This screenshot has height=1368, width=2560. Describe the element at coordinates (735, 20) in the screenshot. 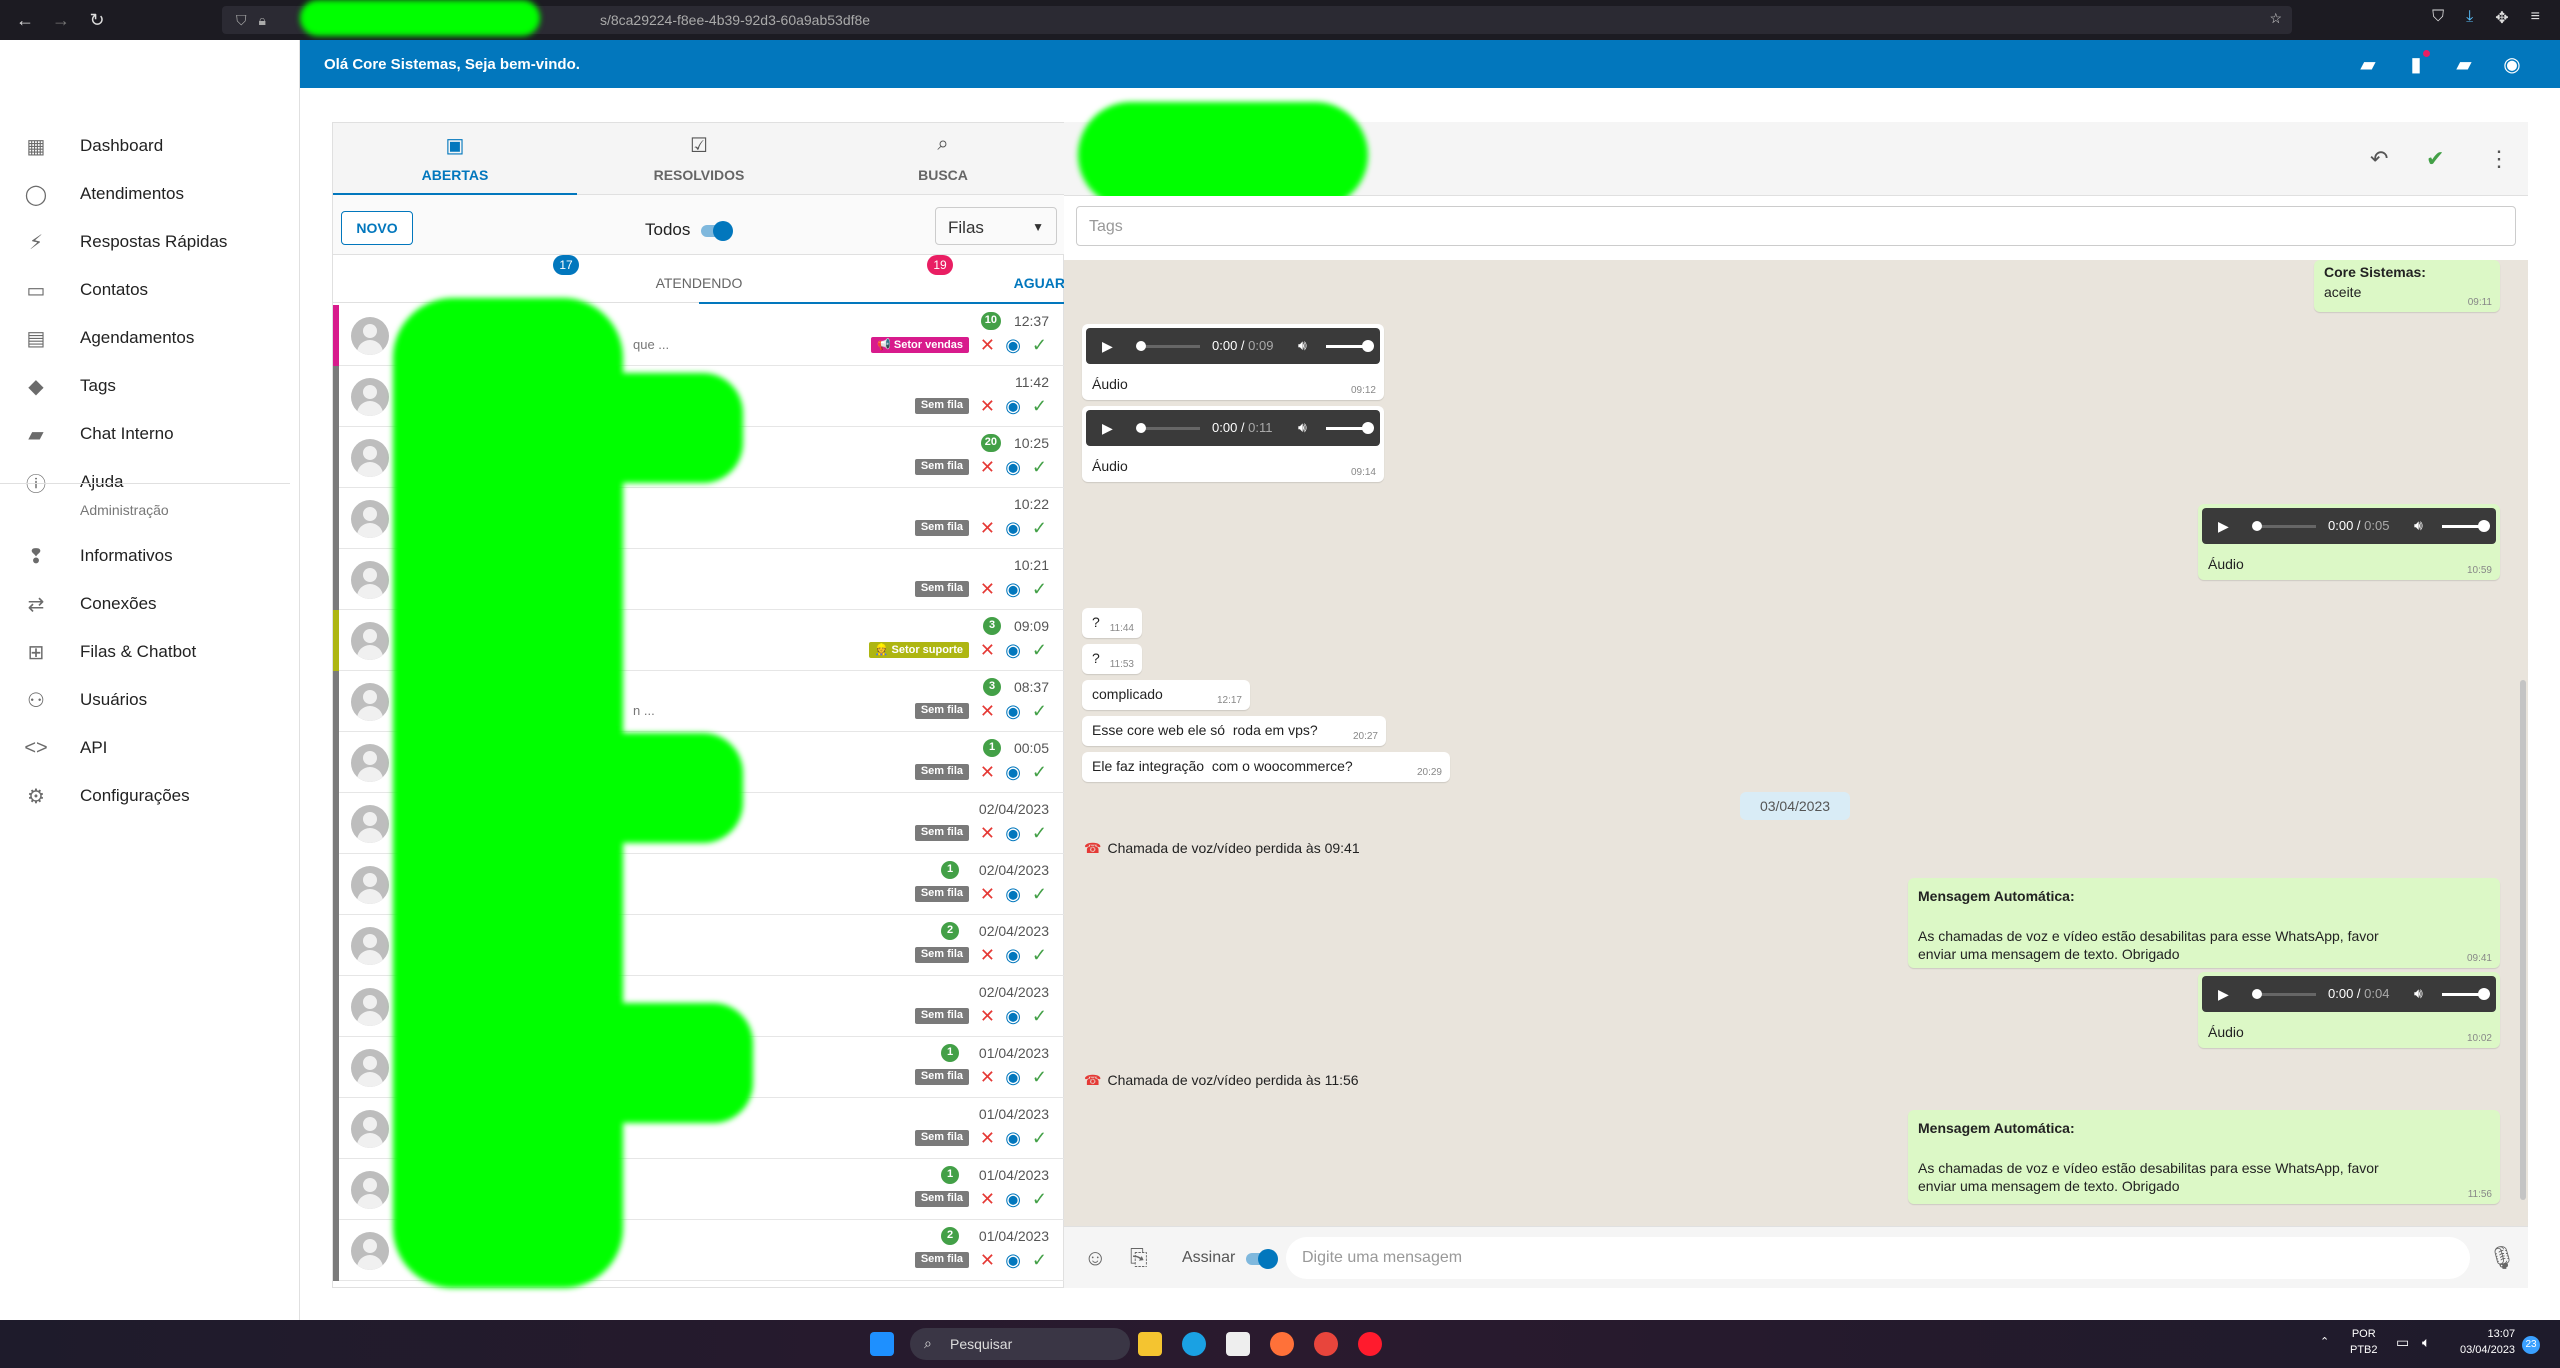

I see `url-text: s/8ca29224-f8ee-4b39-92d3-60a9ab53df8e` at that location.